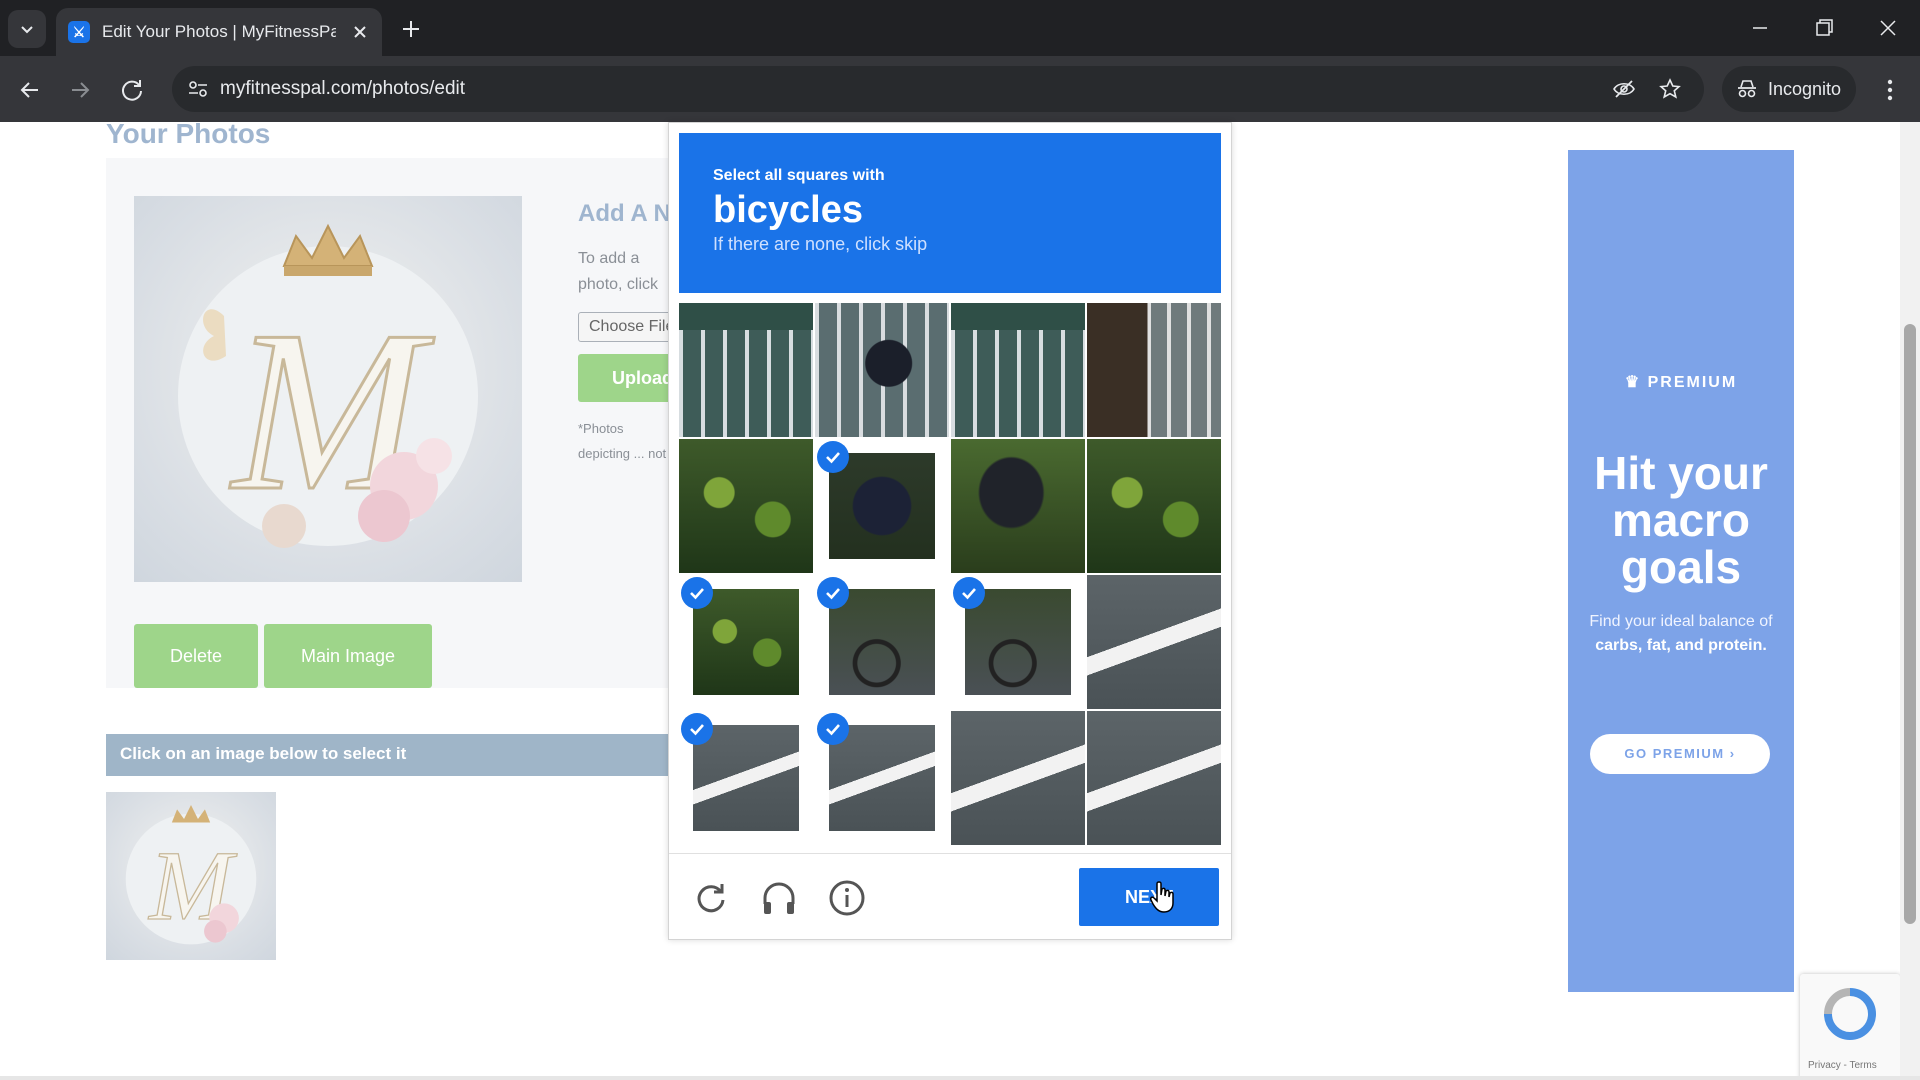  Describe the element at coordinates (79, 32) in the screenshot. I see `myfitnesspal-favicon-icon: ⚔` at that location.